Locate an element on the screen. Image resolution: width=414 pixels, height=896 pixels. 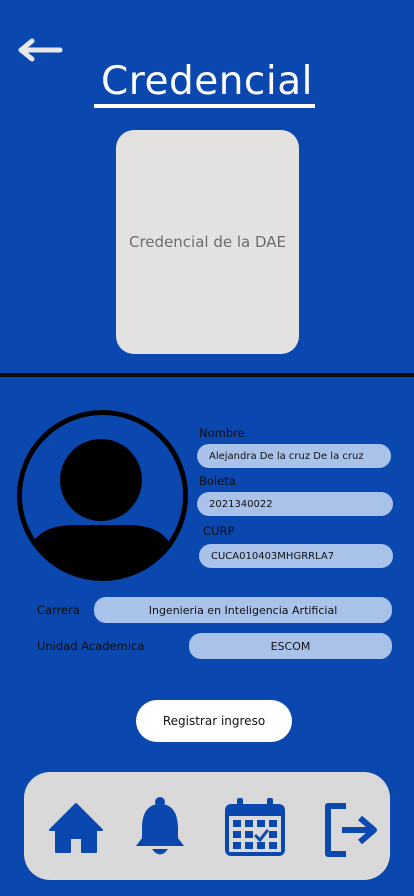
carrera-field: Ingenieria en Inteligencia Artificial is located at coordinates (243, 610).